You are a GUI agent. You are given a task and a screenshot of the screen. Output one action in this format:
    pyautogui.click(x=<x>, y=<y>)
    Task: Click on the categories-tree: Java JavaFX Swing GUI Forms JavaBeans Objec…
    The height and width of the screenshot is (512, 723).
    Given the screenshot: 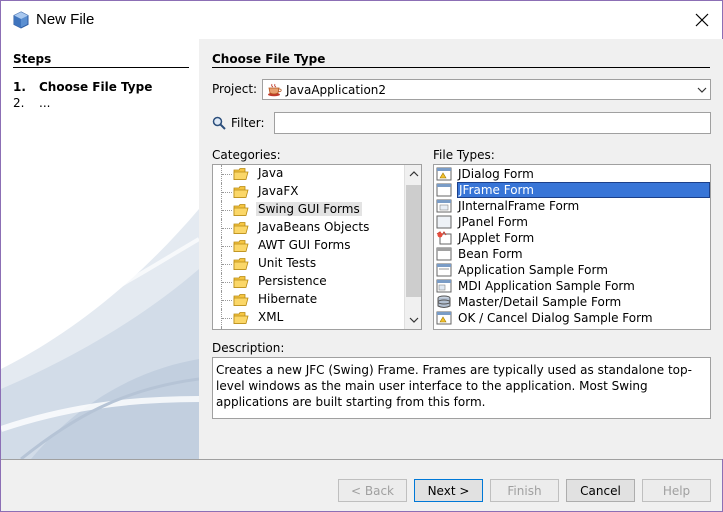 What is the action you would take?
    pyautogui.click(x=317, y=247)
    